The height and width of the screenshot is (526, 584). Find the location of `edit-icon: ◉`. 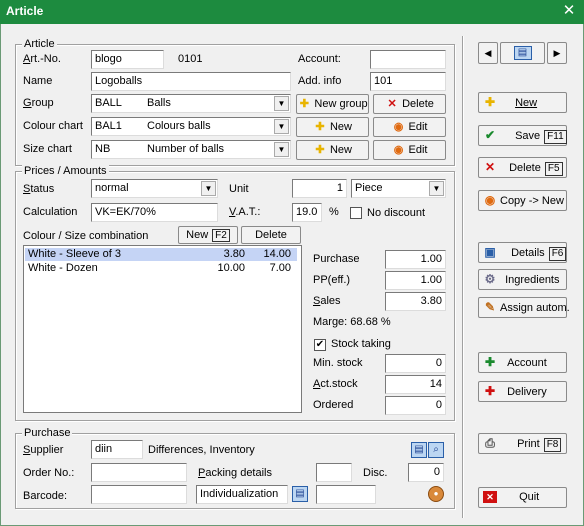

edit-icon: ◉ is located at coordinates (398, 127).